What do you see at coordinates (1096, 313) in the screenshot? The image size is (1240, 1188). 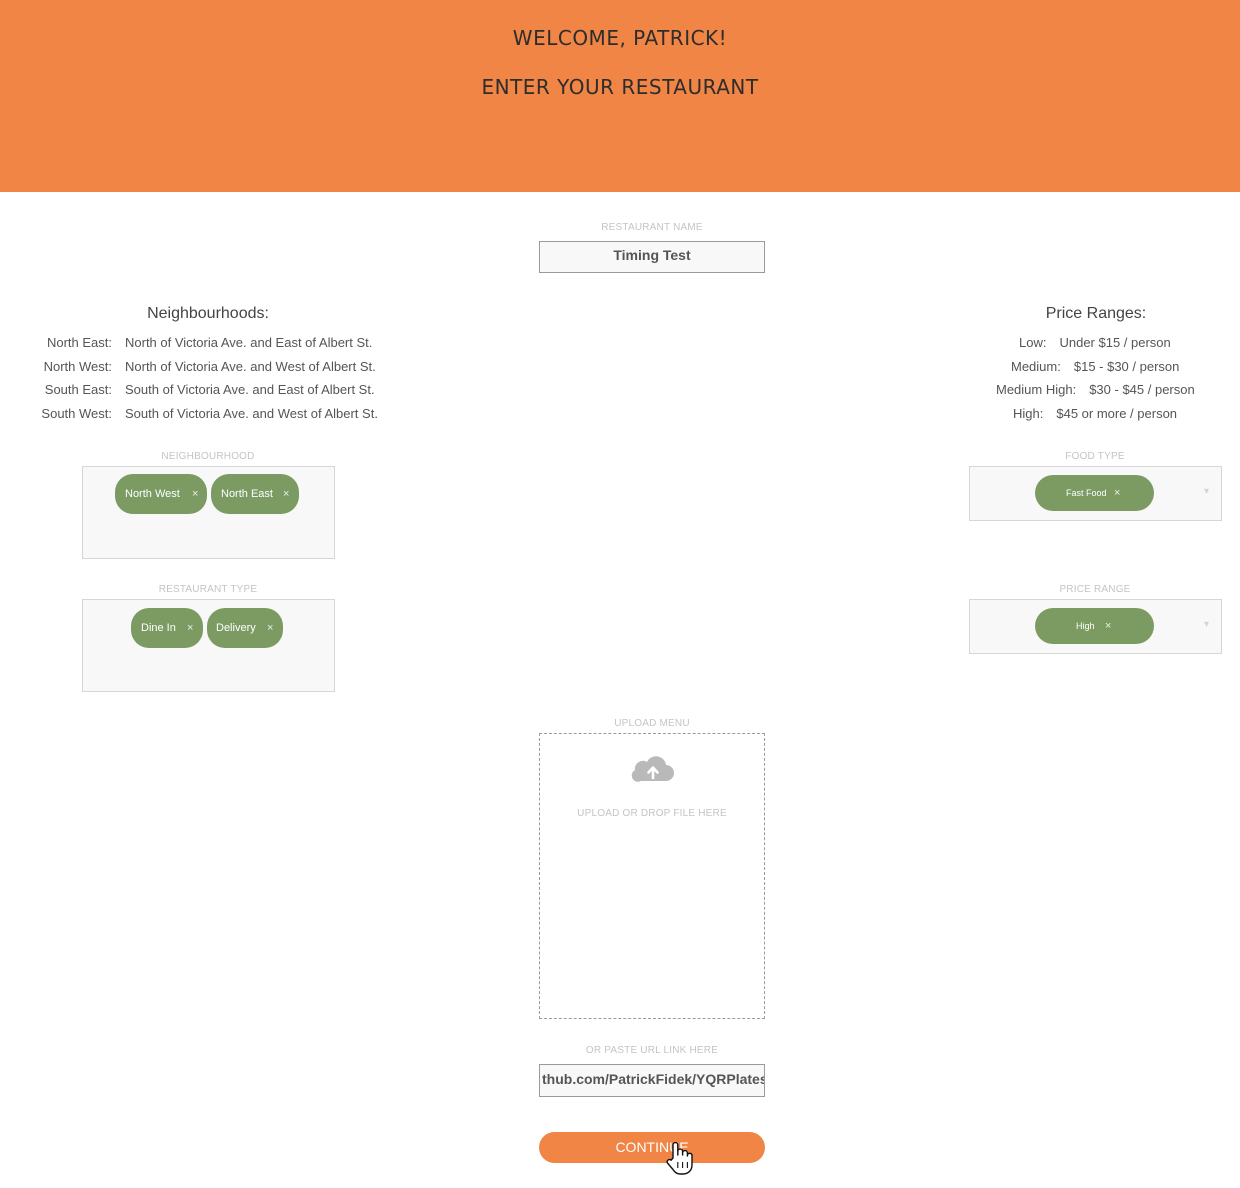 I see `price-ranges-info-title: Price Ranges:` at bounding box center [1096, 313].